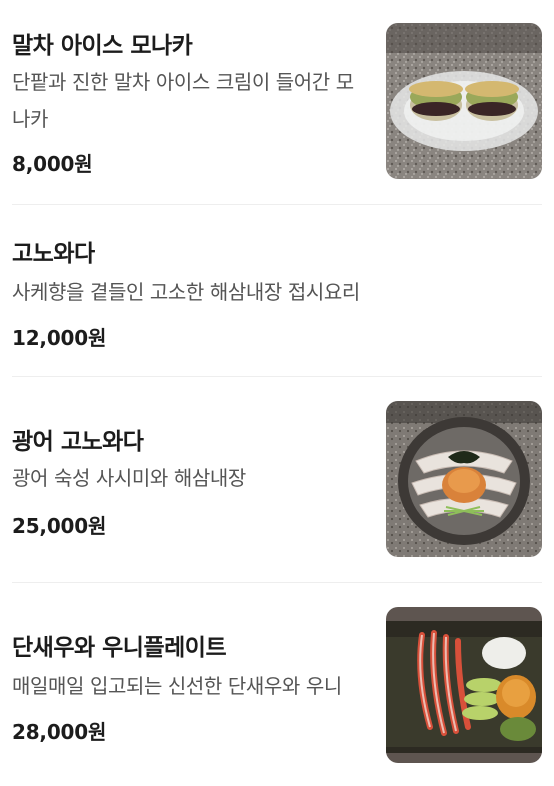 This screenshot has width=554, height=786. Describe the element at coordinates (53, 254) in the screenshot. I see `menu-item-name: 고노와다` at that location.